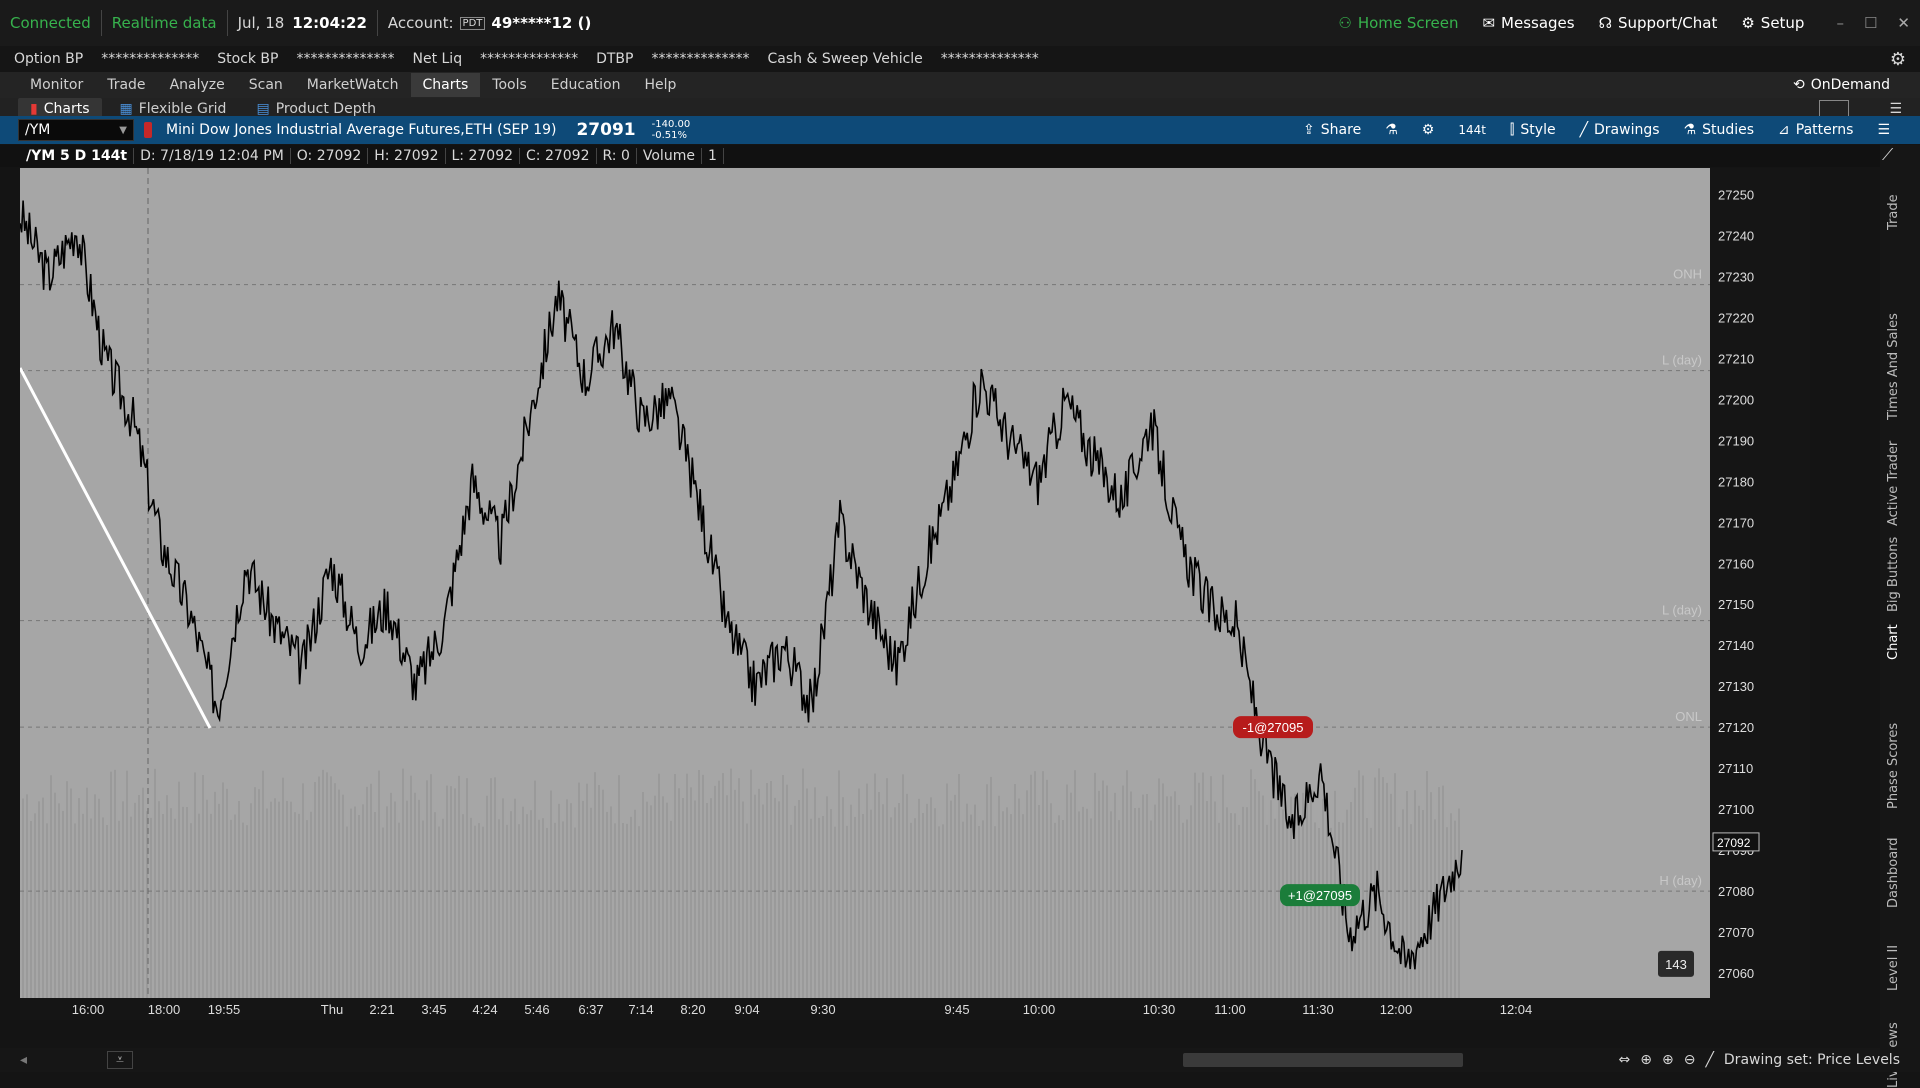 The image size is (1920, 1088). I want to click on crosshair-icon: ⊕, so click(1646, 1060).